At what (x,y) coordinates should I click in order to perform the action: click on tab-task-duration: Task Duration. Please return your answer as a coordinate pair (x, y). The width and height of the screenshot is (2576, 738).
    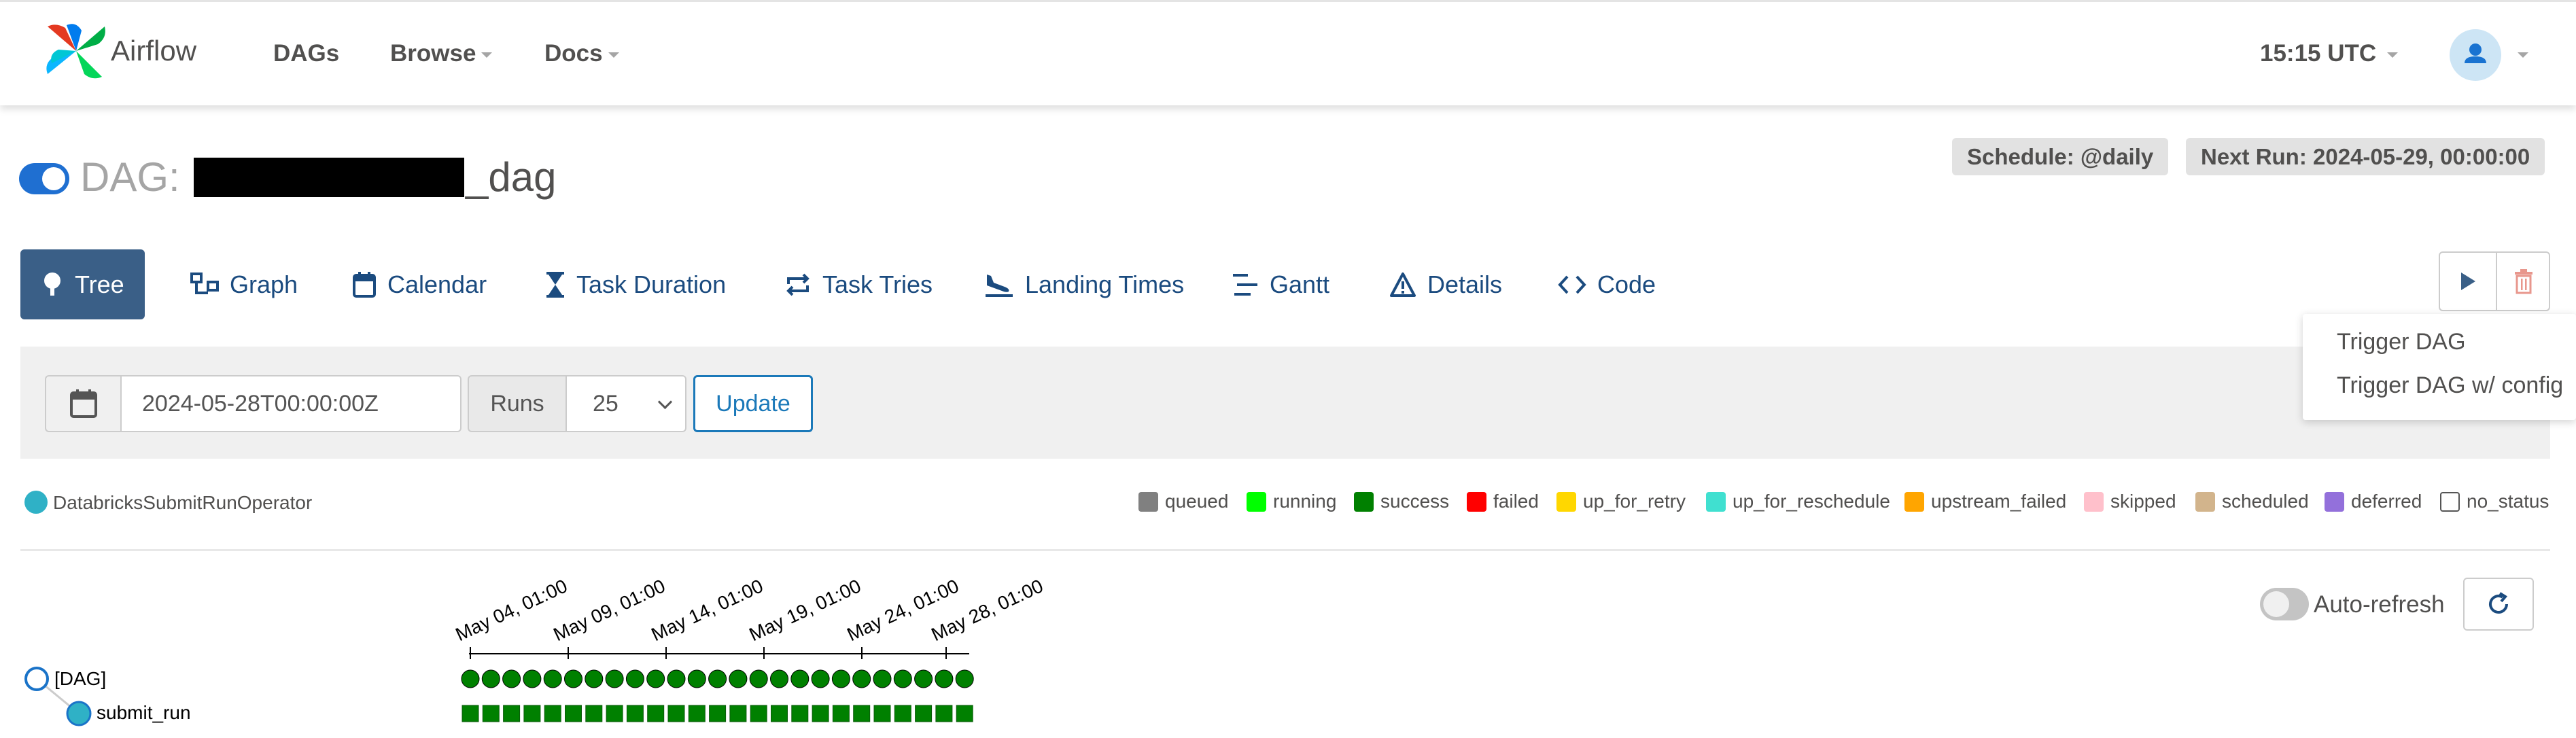
    Looking at the image, I should click on (635, 284).